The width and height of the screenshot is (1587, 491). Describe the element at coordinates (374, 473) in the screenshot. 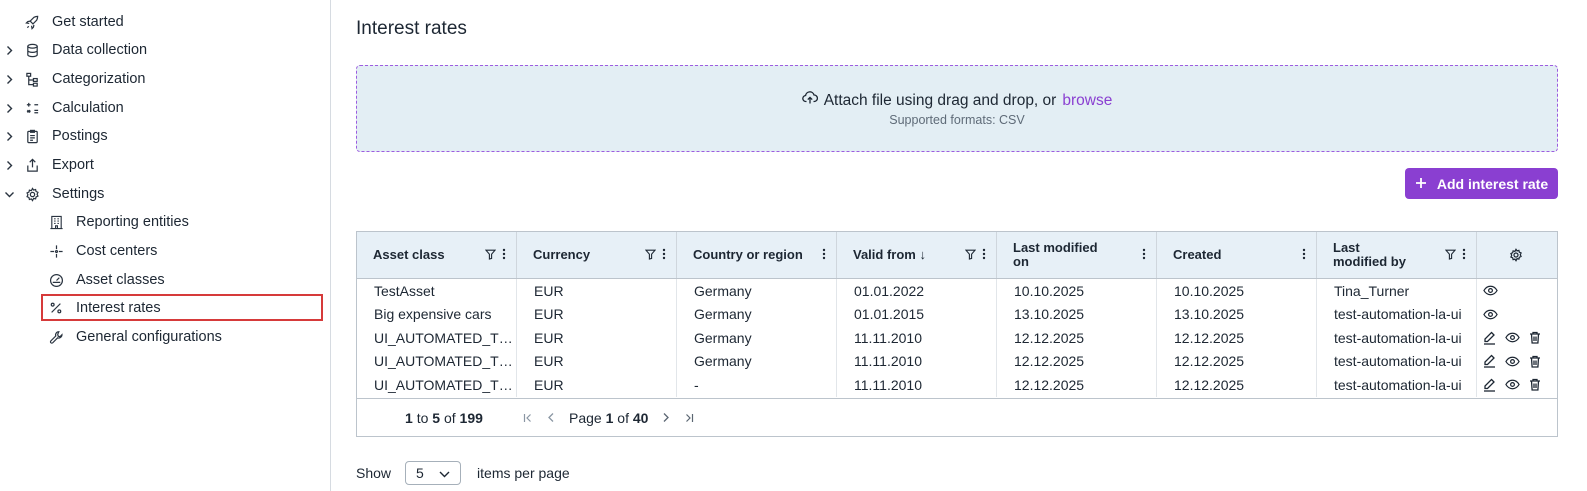

I see `show-label: Show` at that location.